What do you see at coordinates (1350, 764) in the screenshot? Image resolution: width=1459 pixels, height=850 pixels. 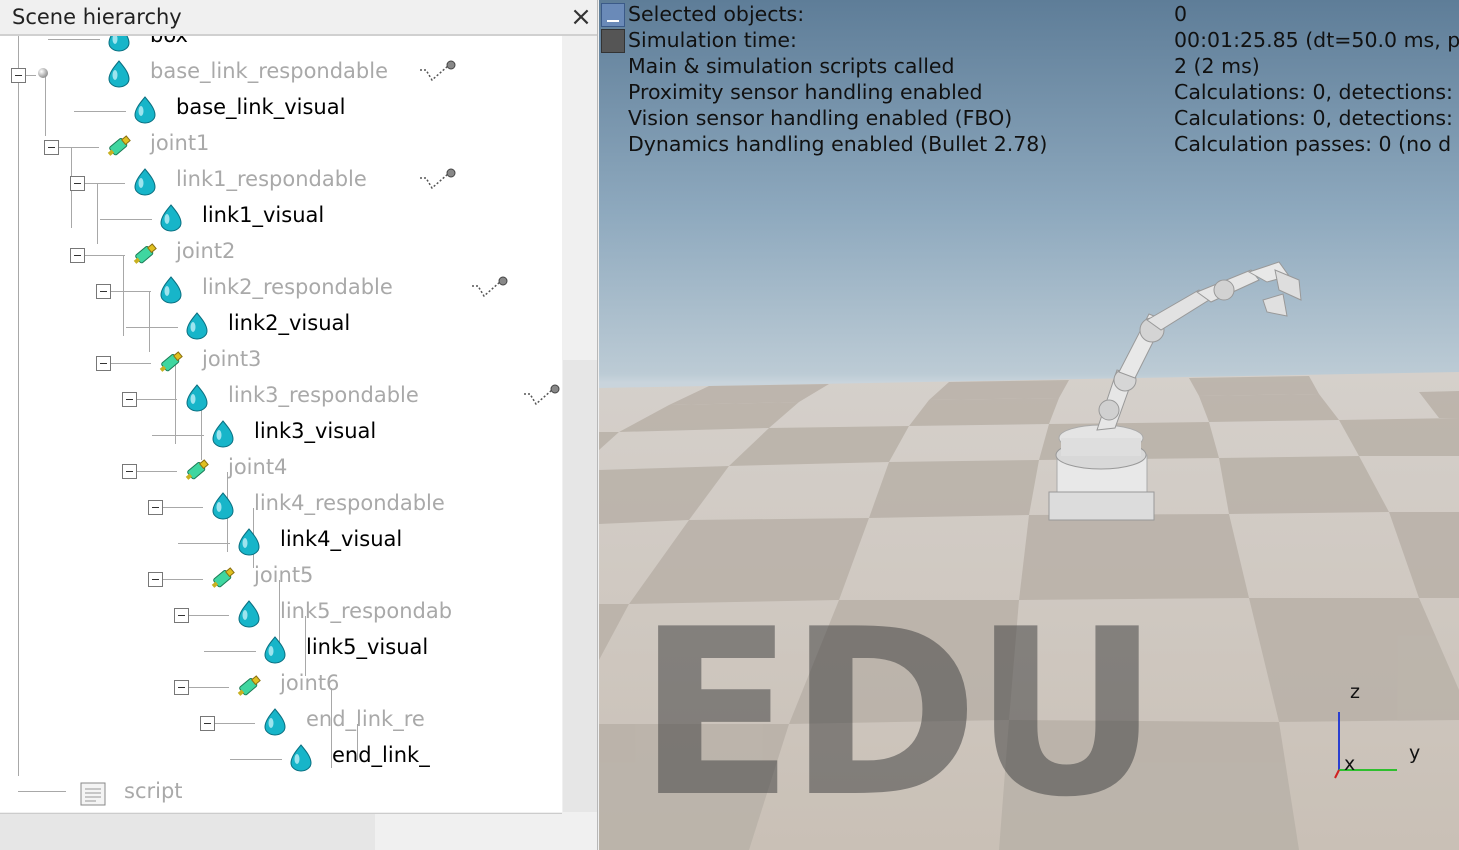 I see `axis-label-x: x` at bounding box center [1350, 764].